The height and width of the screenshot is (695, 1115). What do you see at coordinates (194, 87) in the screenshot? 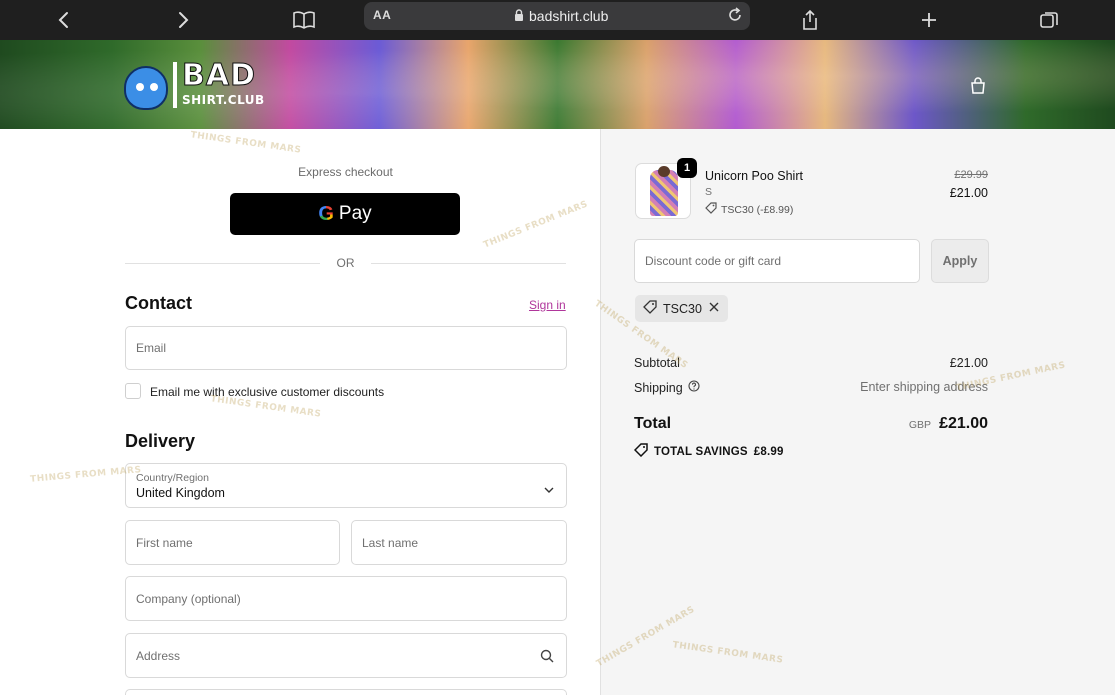
I see `store-logo: BAD SHIRT.CLUB` at bounding box center [194, 87].